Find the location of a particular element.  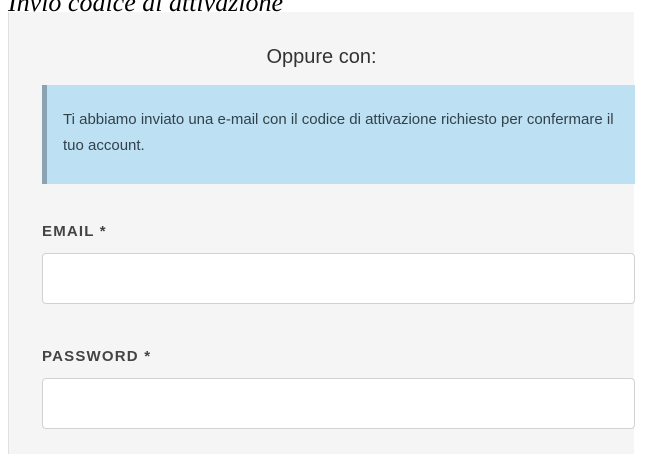

panel-title: Oppure con: is located at coordinates (321, 57).